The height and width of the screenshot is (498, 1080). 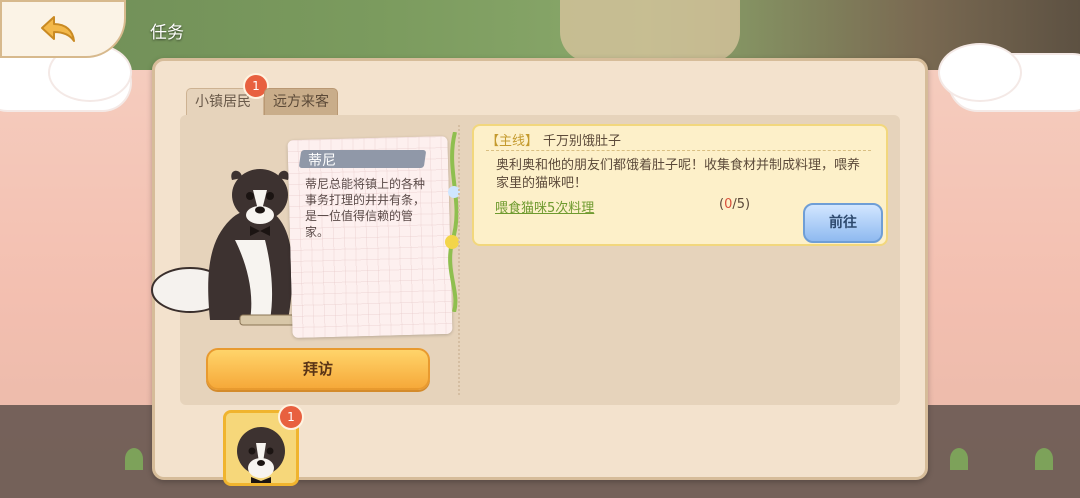 What do you see at coordinates (512, 141) in the screenshot?
I see `quest-type-tag: 【主线】` at bounding box center [512, 141].